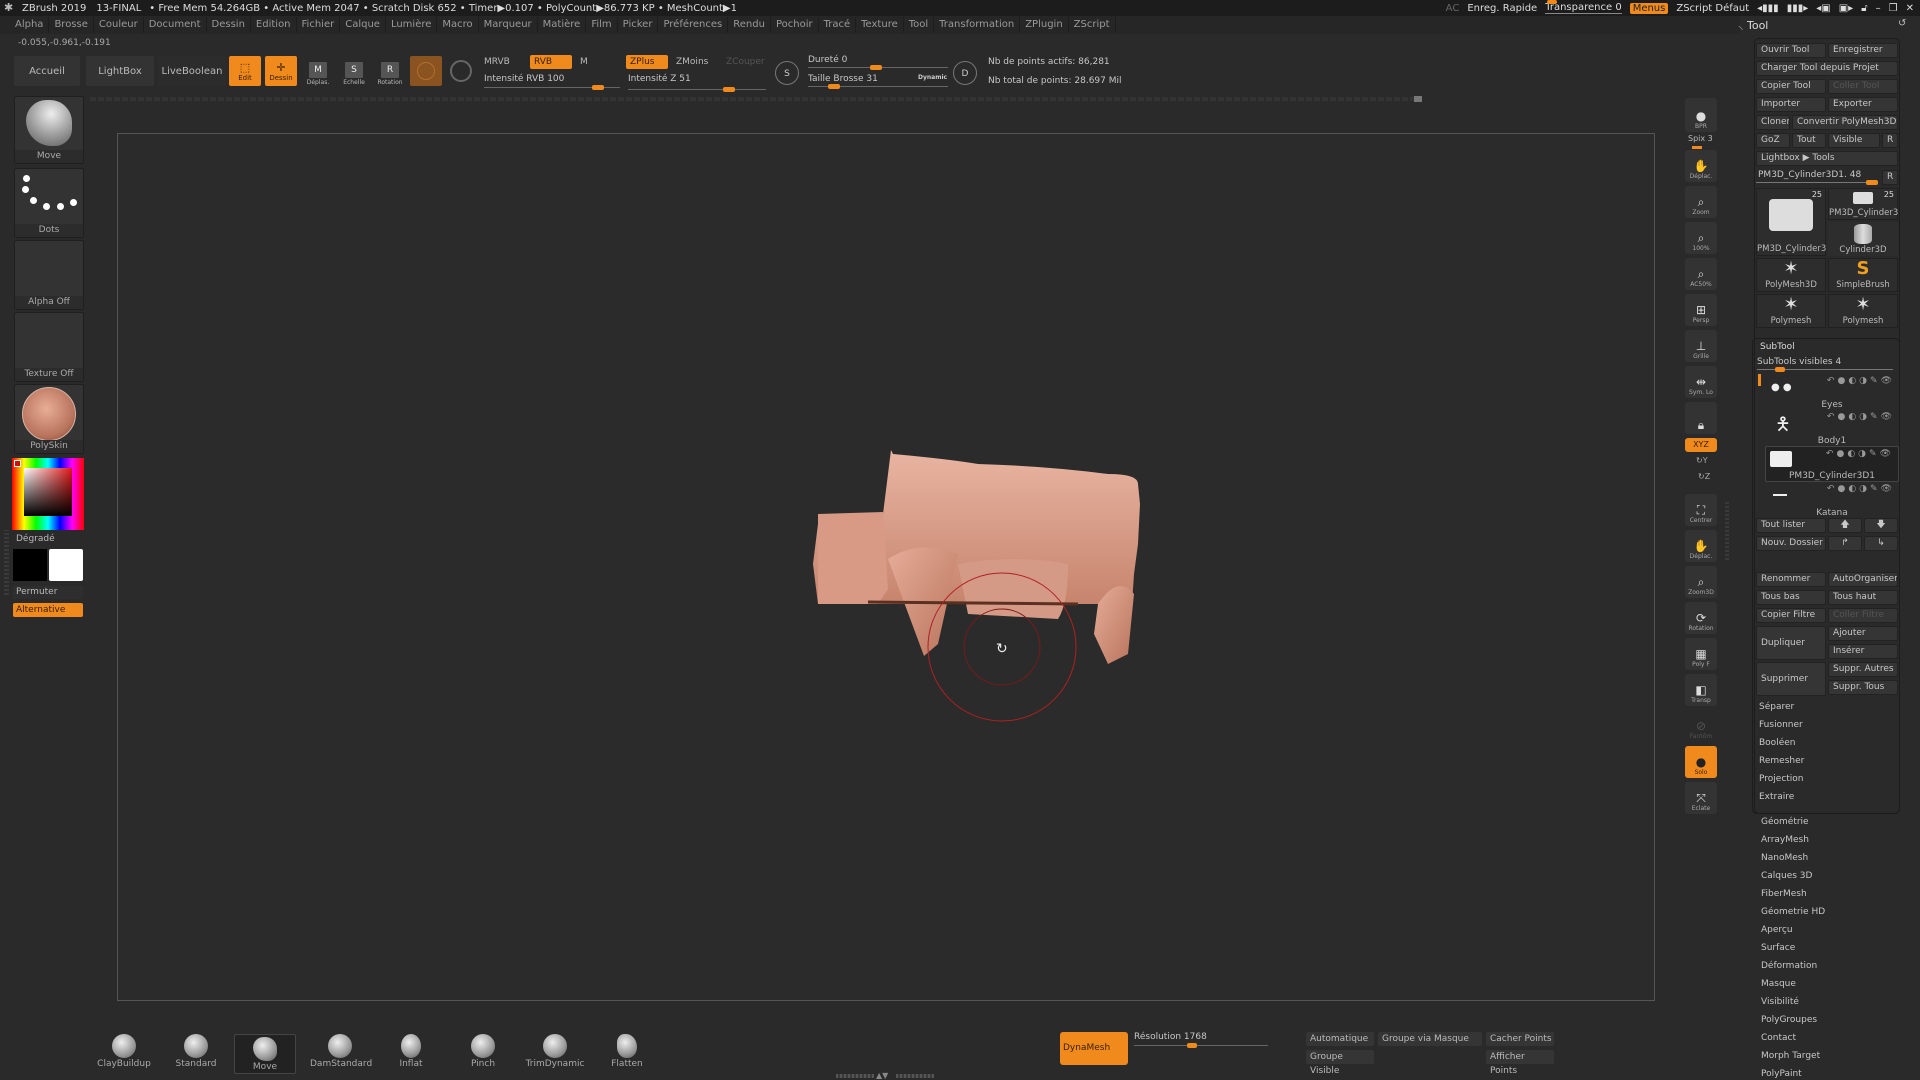  Describe the element at coordinates (483, 1051) in the screenshot. I see `brush-pinch: Pinch` at that location.